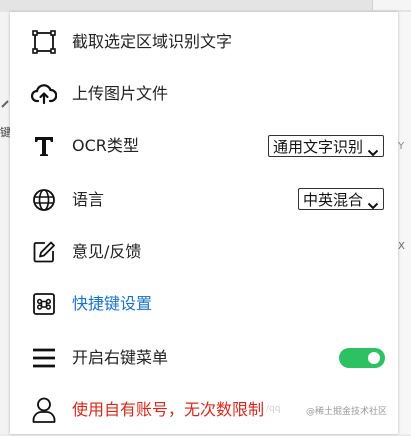  What do you see at coordinates (120, 93) in the screenshot?
I see `menu-item-label: 上传图片文件` at bounding box center [120, 93].